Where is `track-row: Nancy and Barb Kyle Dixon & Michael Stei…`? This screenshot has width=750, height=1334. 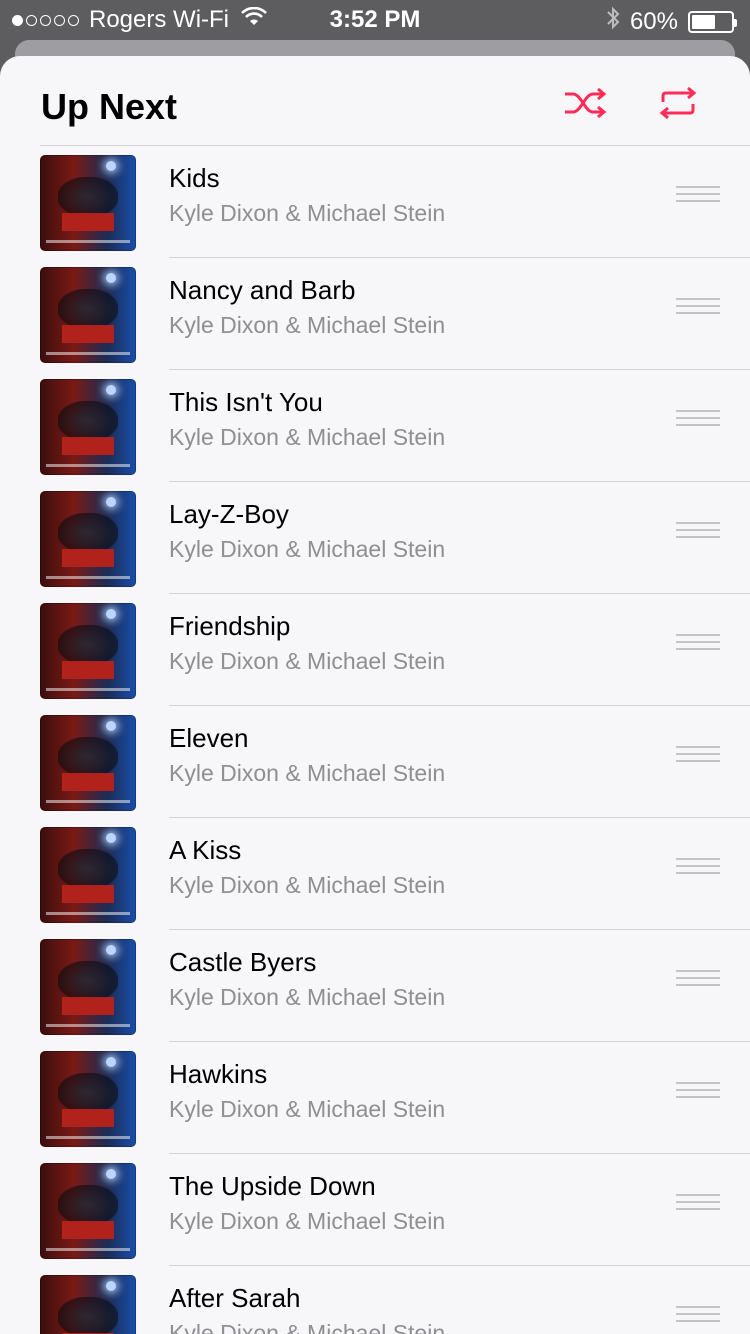 track-row: Nancy and Barb Kyle Dixon & Michael Stei… is located at coordinates (375, 314).